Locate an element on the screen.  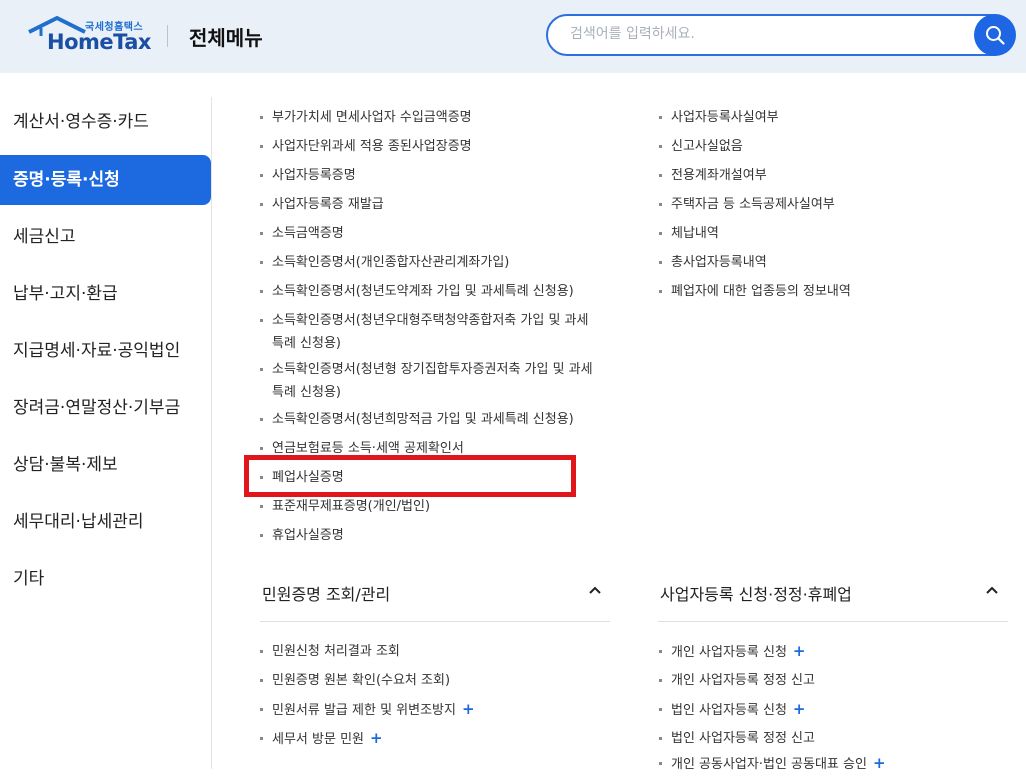
hometax-logo: 국세청홈택스 HomeTax is located at coordinates (89, 36).